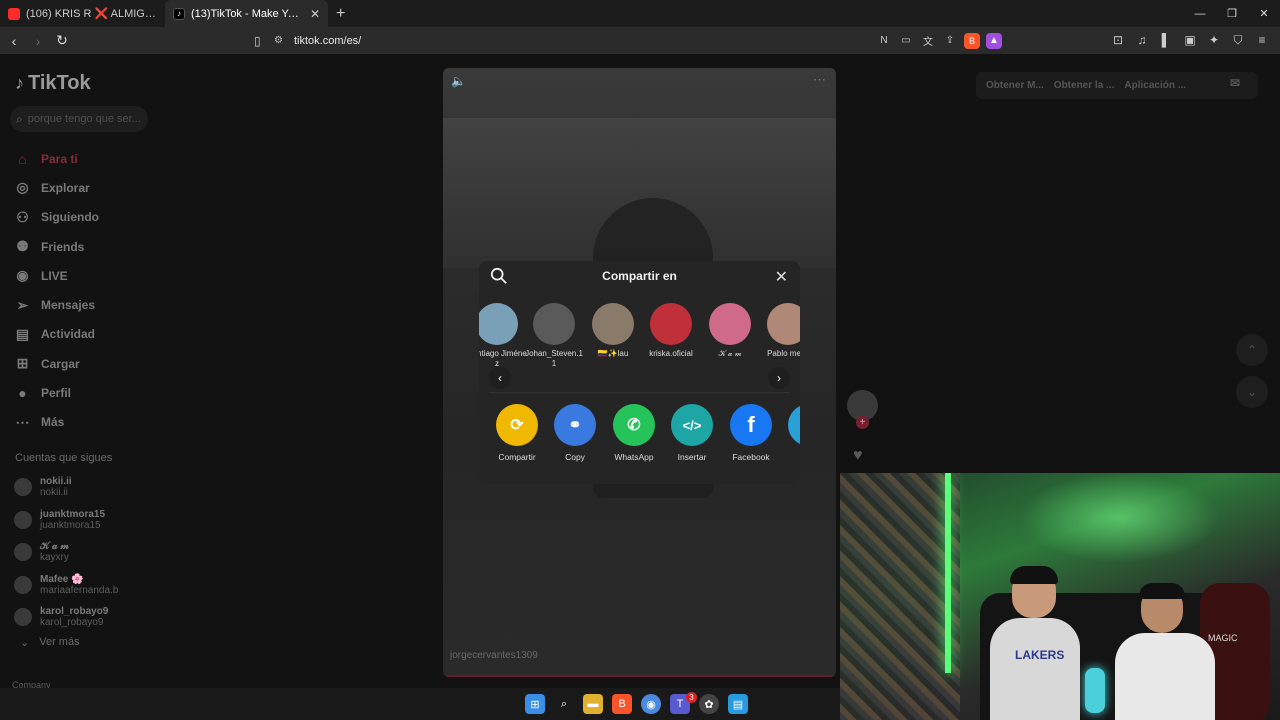 The height and width of the screenshot is (720, 1280). Describe the element at coordinates (1238, 40) in the screenshot. I see `vpn-icon: ⛉` at that location.